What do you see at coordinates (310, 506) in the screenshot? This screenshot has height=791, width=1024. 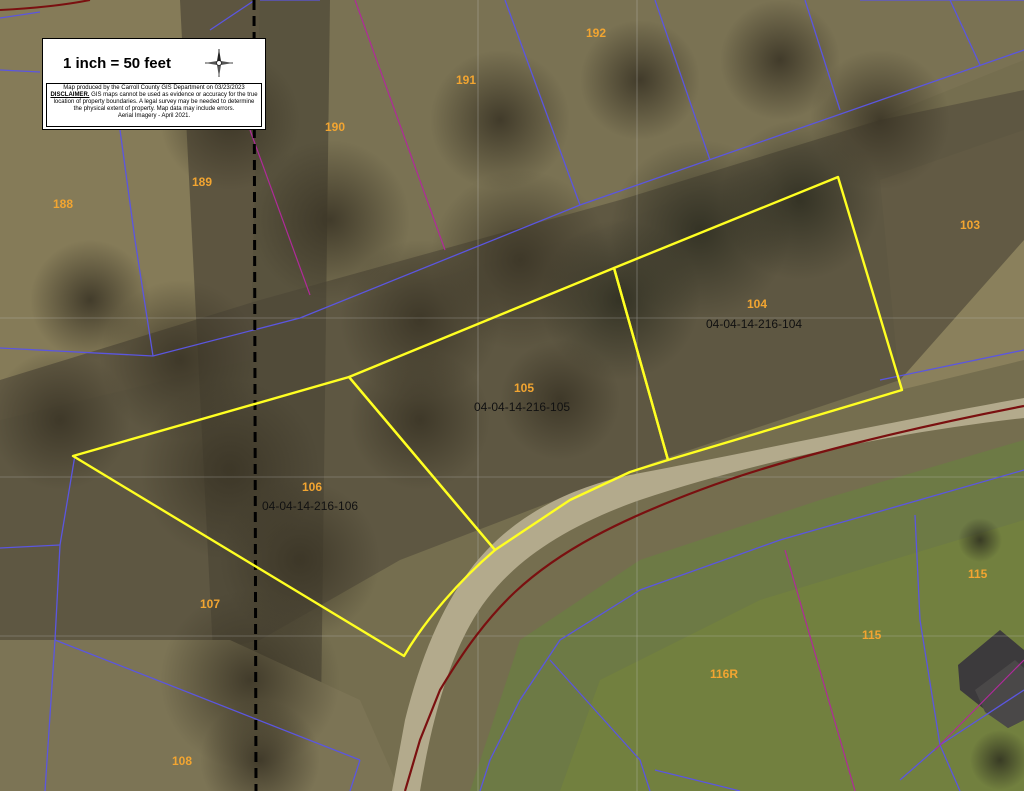 I see `parcel-id-106: 04-04-14-216-106` at bounding box center [310, 506].